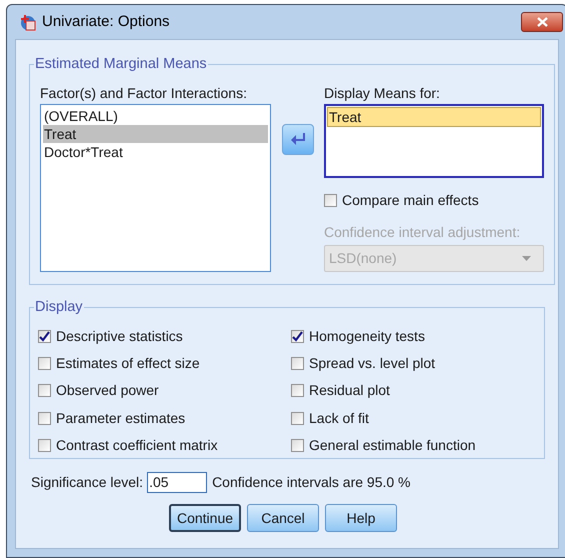 The width and height of the screenshot is (565, 558). I want to click on arrow-icon, so click(297, 139).